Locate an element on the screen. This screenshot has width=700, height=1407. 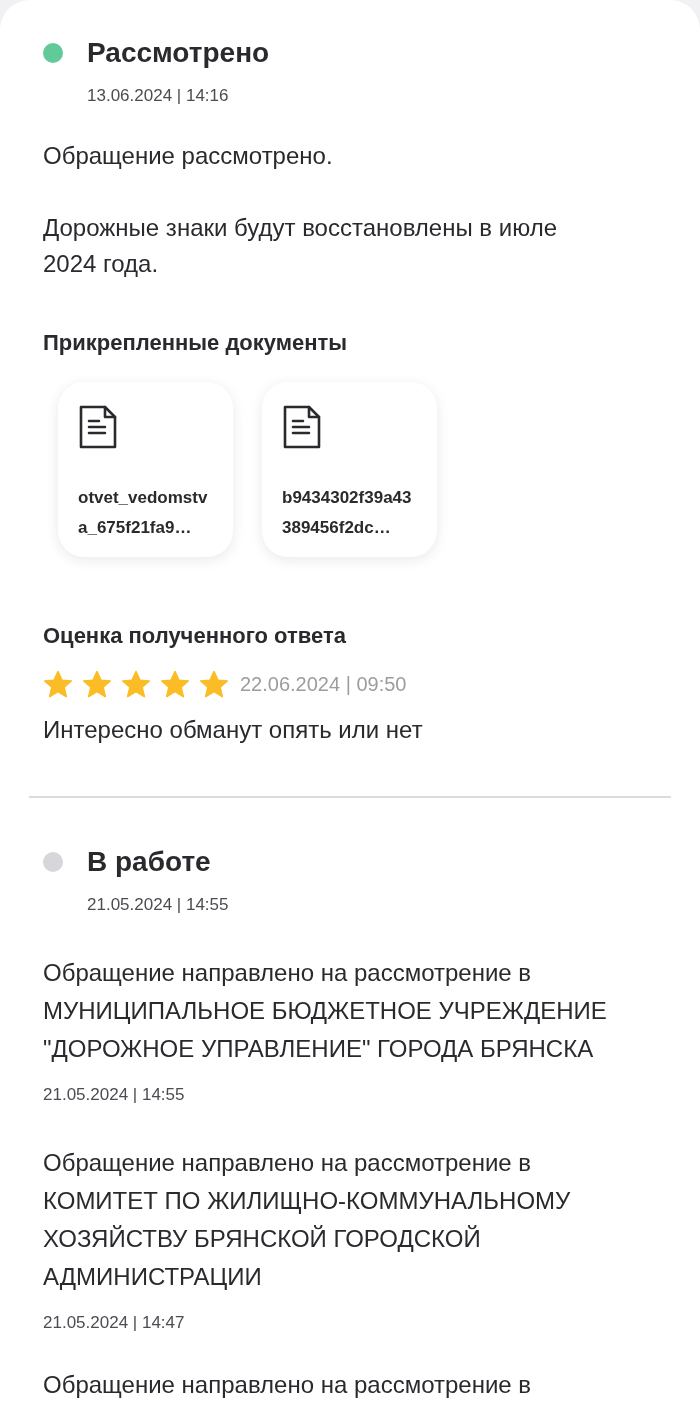
status-date: 13.06.2024 | 14:16 is located at coordinates (158, 96).